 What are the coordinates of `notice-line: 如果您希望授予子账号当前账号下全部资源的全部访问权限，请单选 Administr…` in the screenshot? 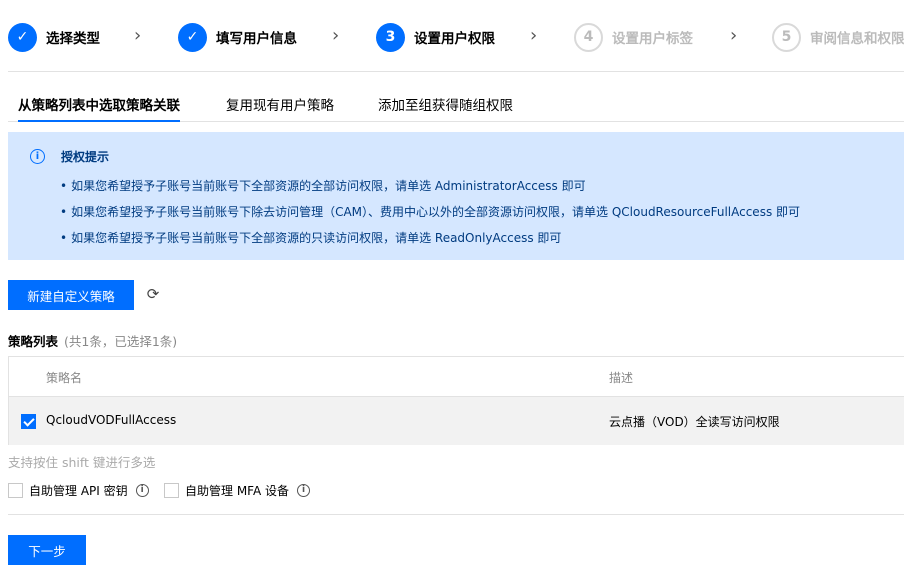 It's located at (323, 185).